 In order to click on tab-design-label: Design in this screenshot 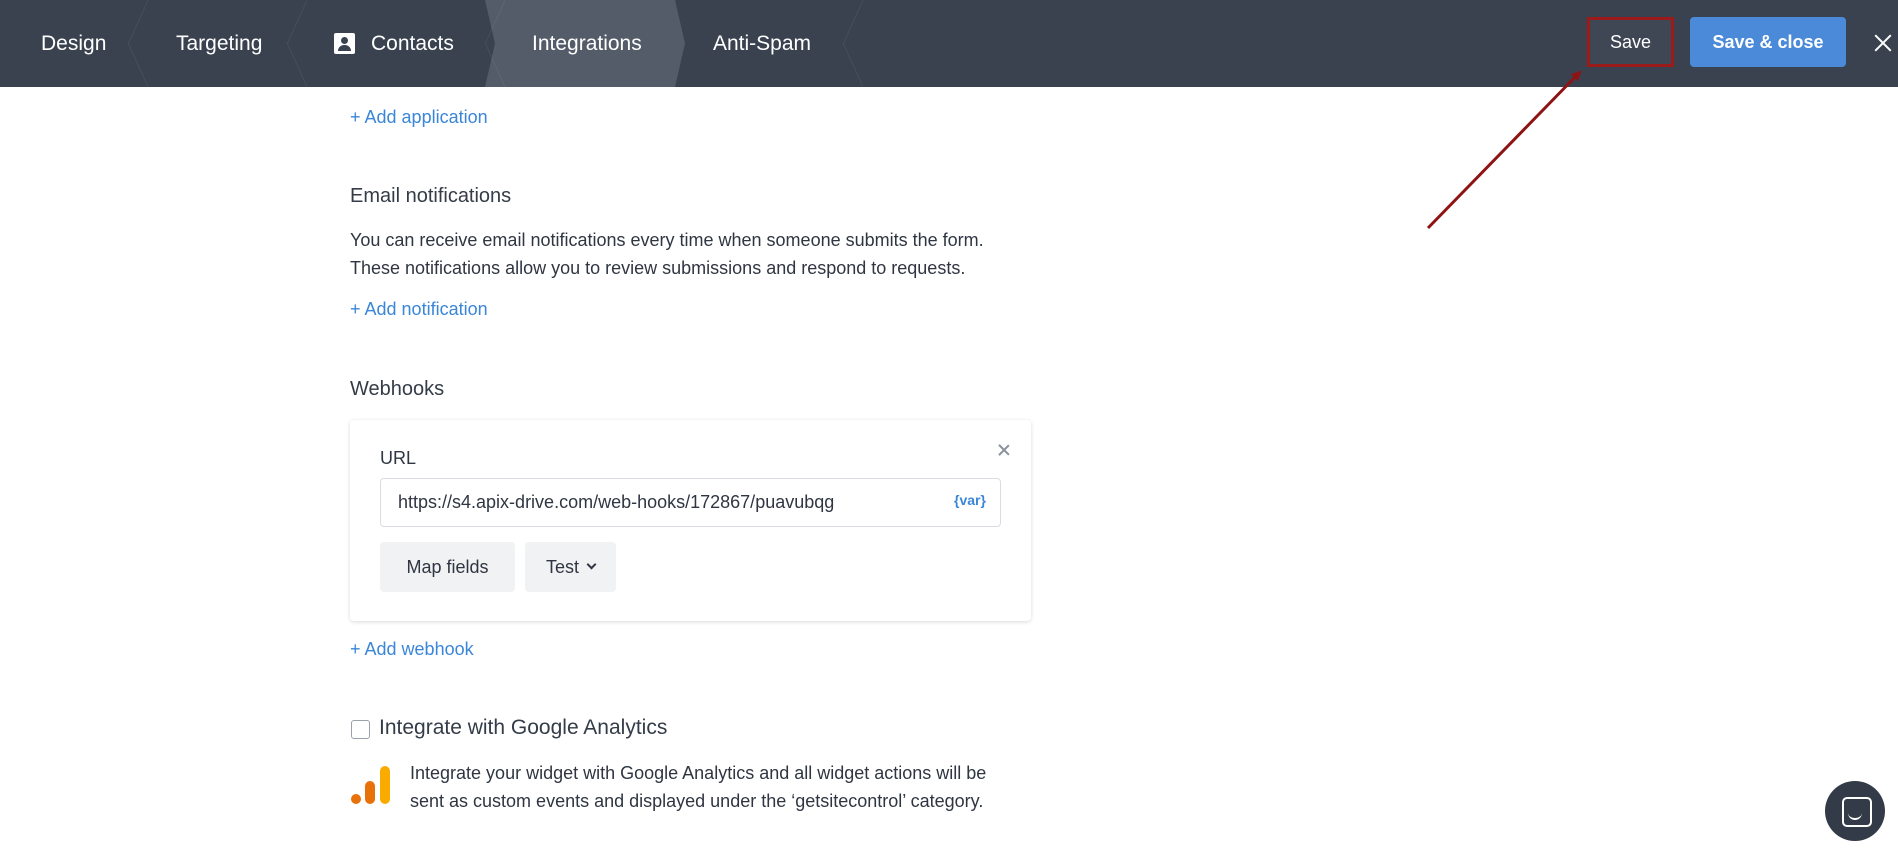, I will do `click(74, 43)`.